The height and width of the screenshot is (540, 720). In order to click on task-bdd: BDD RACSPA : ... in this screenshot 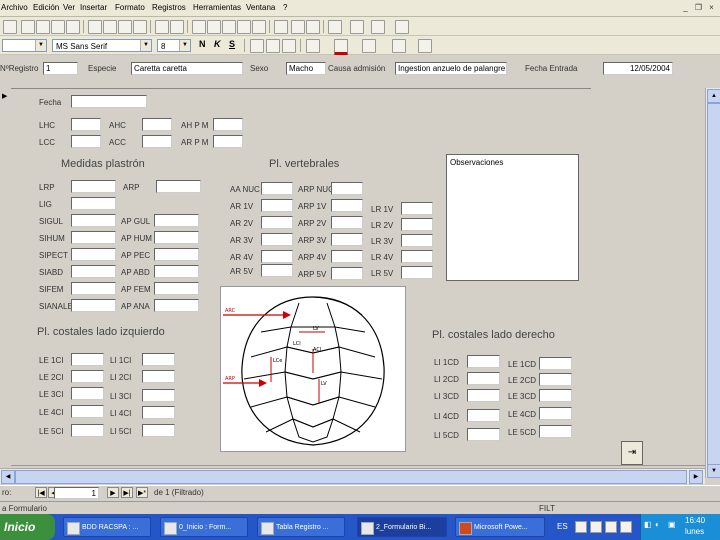, I will do `click(107, 527)`.